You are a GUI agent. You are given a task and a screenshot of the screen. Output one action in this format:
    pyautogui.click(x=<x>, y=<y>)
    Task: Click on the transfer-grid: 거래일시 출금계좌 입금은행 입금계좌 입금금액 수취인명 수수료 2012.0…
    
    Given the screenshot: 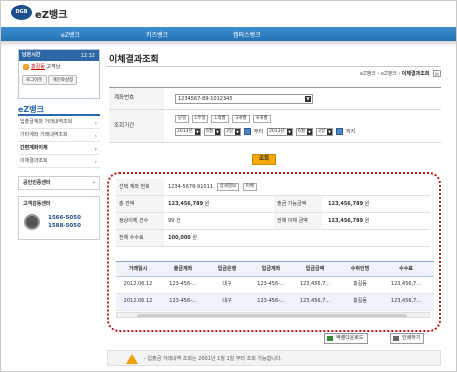 What is the action you would take?
    pyautogui.click(x=275, y=286)
    